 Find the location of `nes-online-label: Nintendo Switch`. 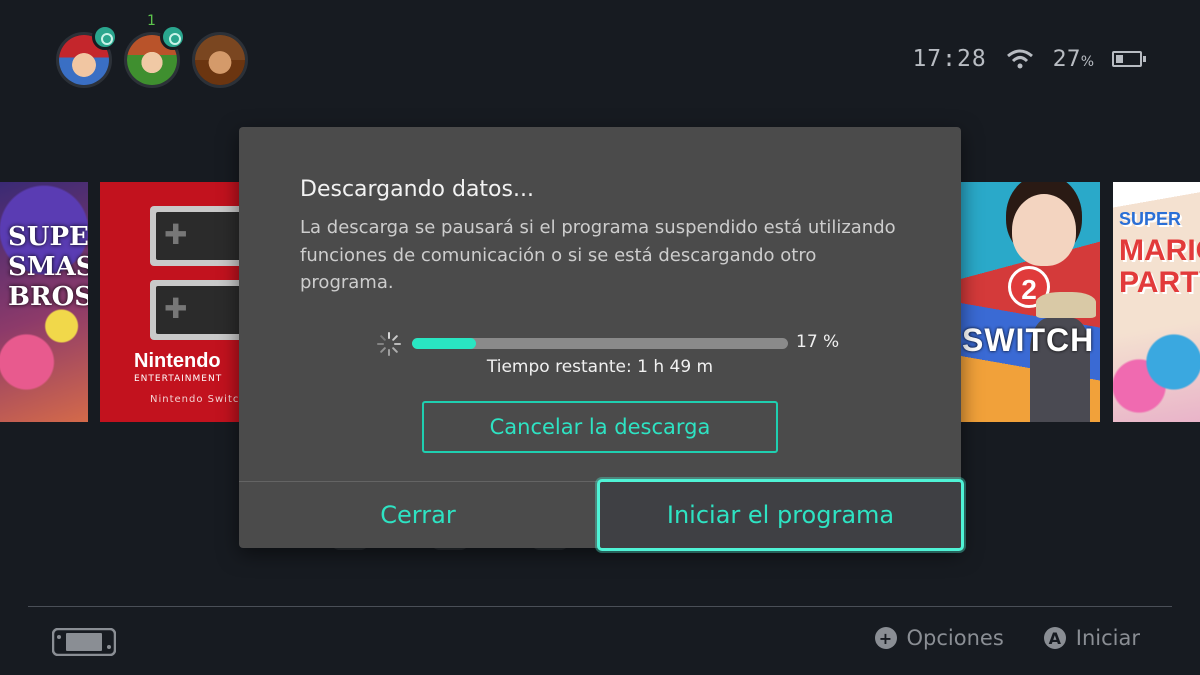

nes-online-label: Nintendo Switch is located at coordinates (198, 399).